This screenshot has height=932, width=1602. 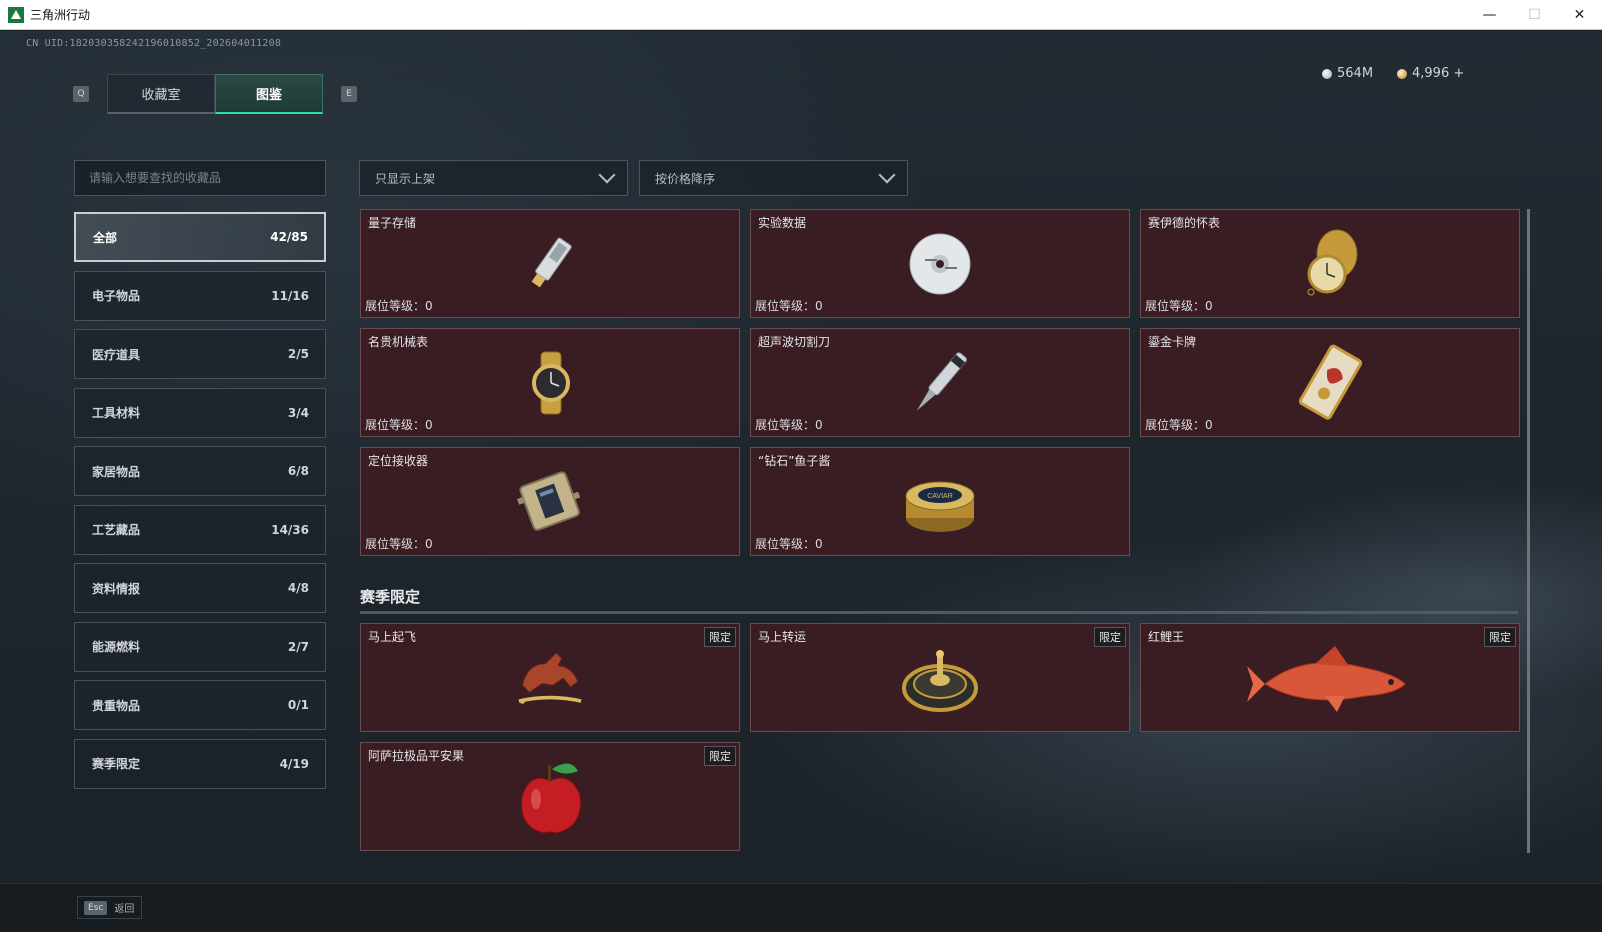 I want to click on tab-catalog: 图鉴, so click(x=269, y=94).